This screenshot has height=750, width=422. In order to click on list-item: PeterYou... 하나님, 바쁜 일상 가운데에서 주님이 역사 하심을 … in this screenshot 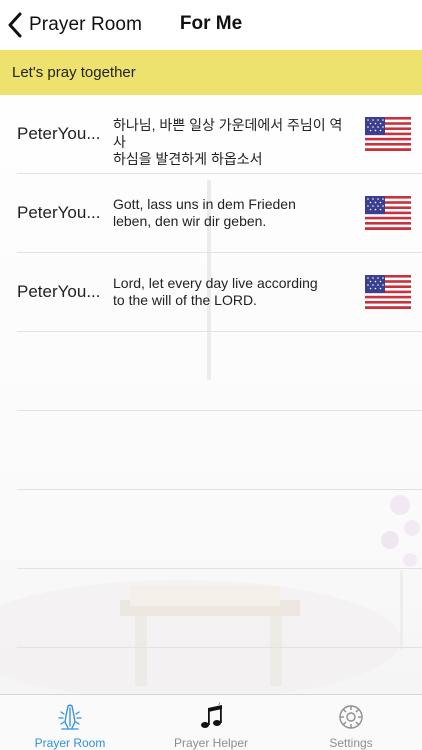, I will do `click(219, 134)`.